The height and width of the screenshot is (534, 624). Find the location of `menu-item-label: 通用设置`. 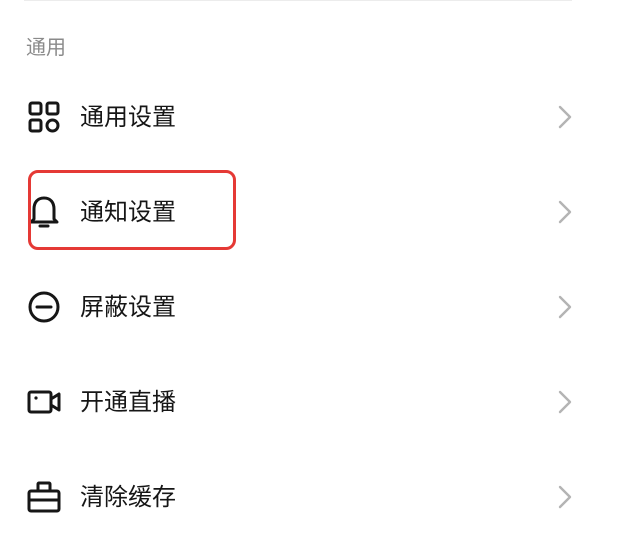

menu-item-label: 通用设置 is located at coordinates (128, 117).